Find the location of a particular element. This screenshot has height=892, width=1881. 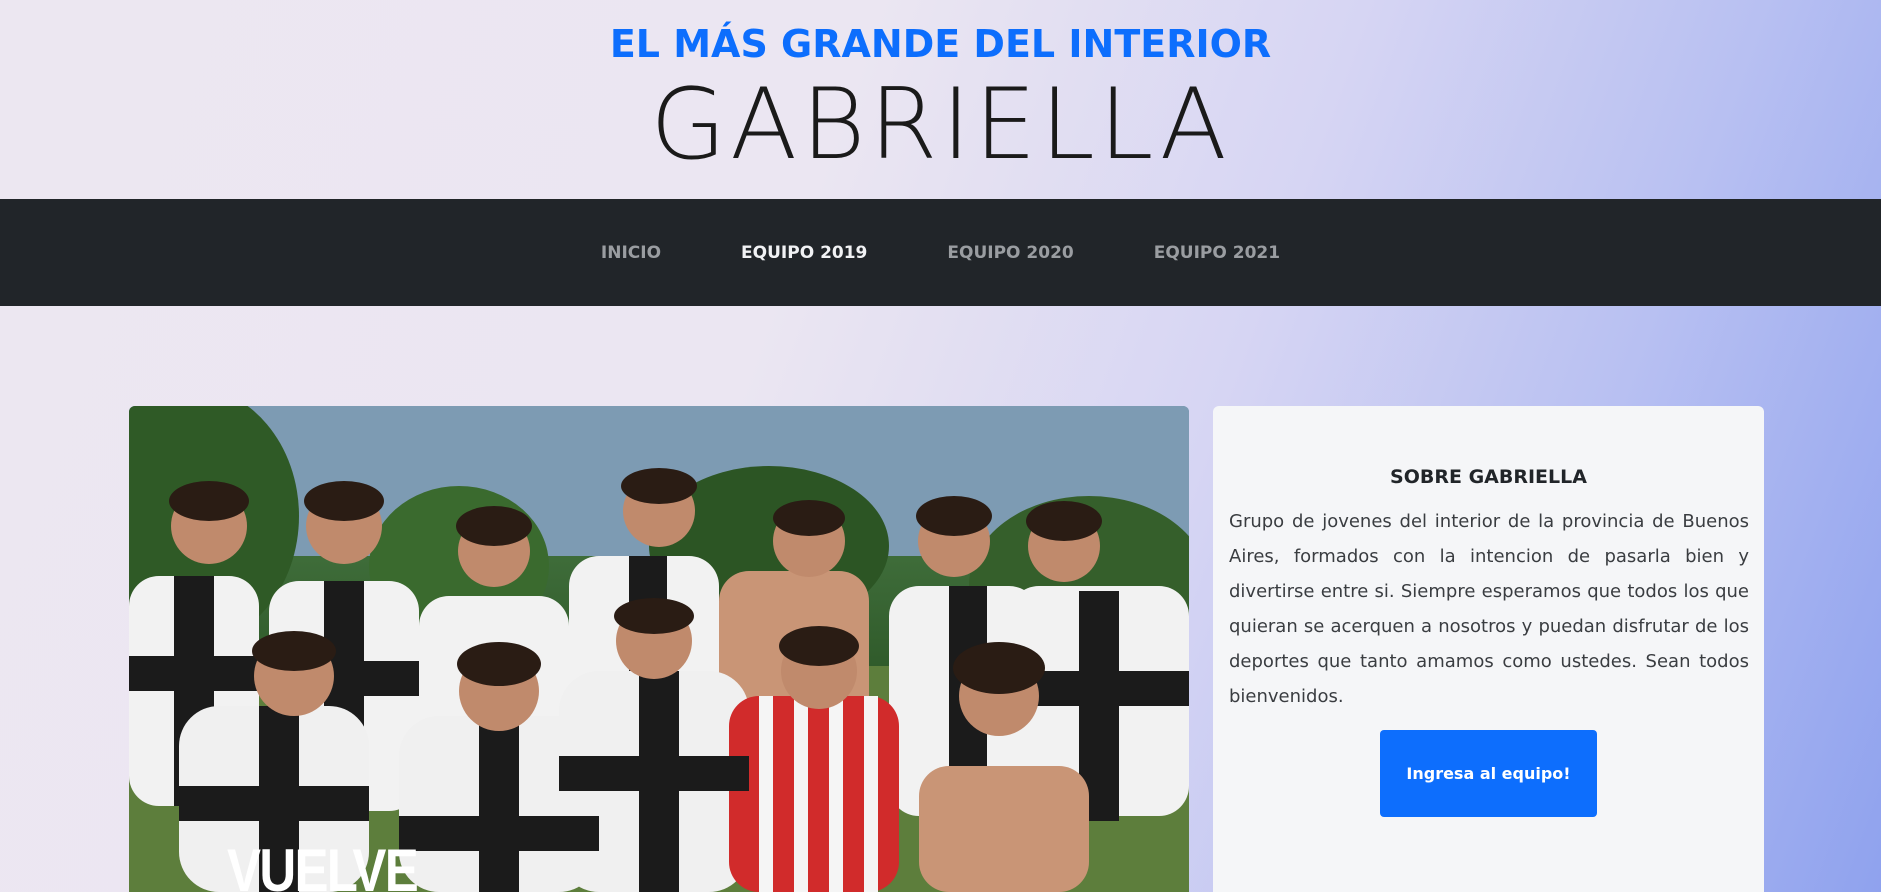

nav-item-equipo-2019: EQUIPO 2019 is located at coordinates (804, 253).